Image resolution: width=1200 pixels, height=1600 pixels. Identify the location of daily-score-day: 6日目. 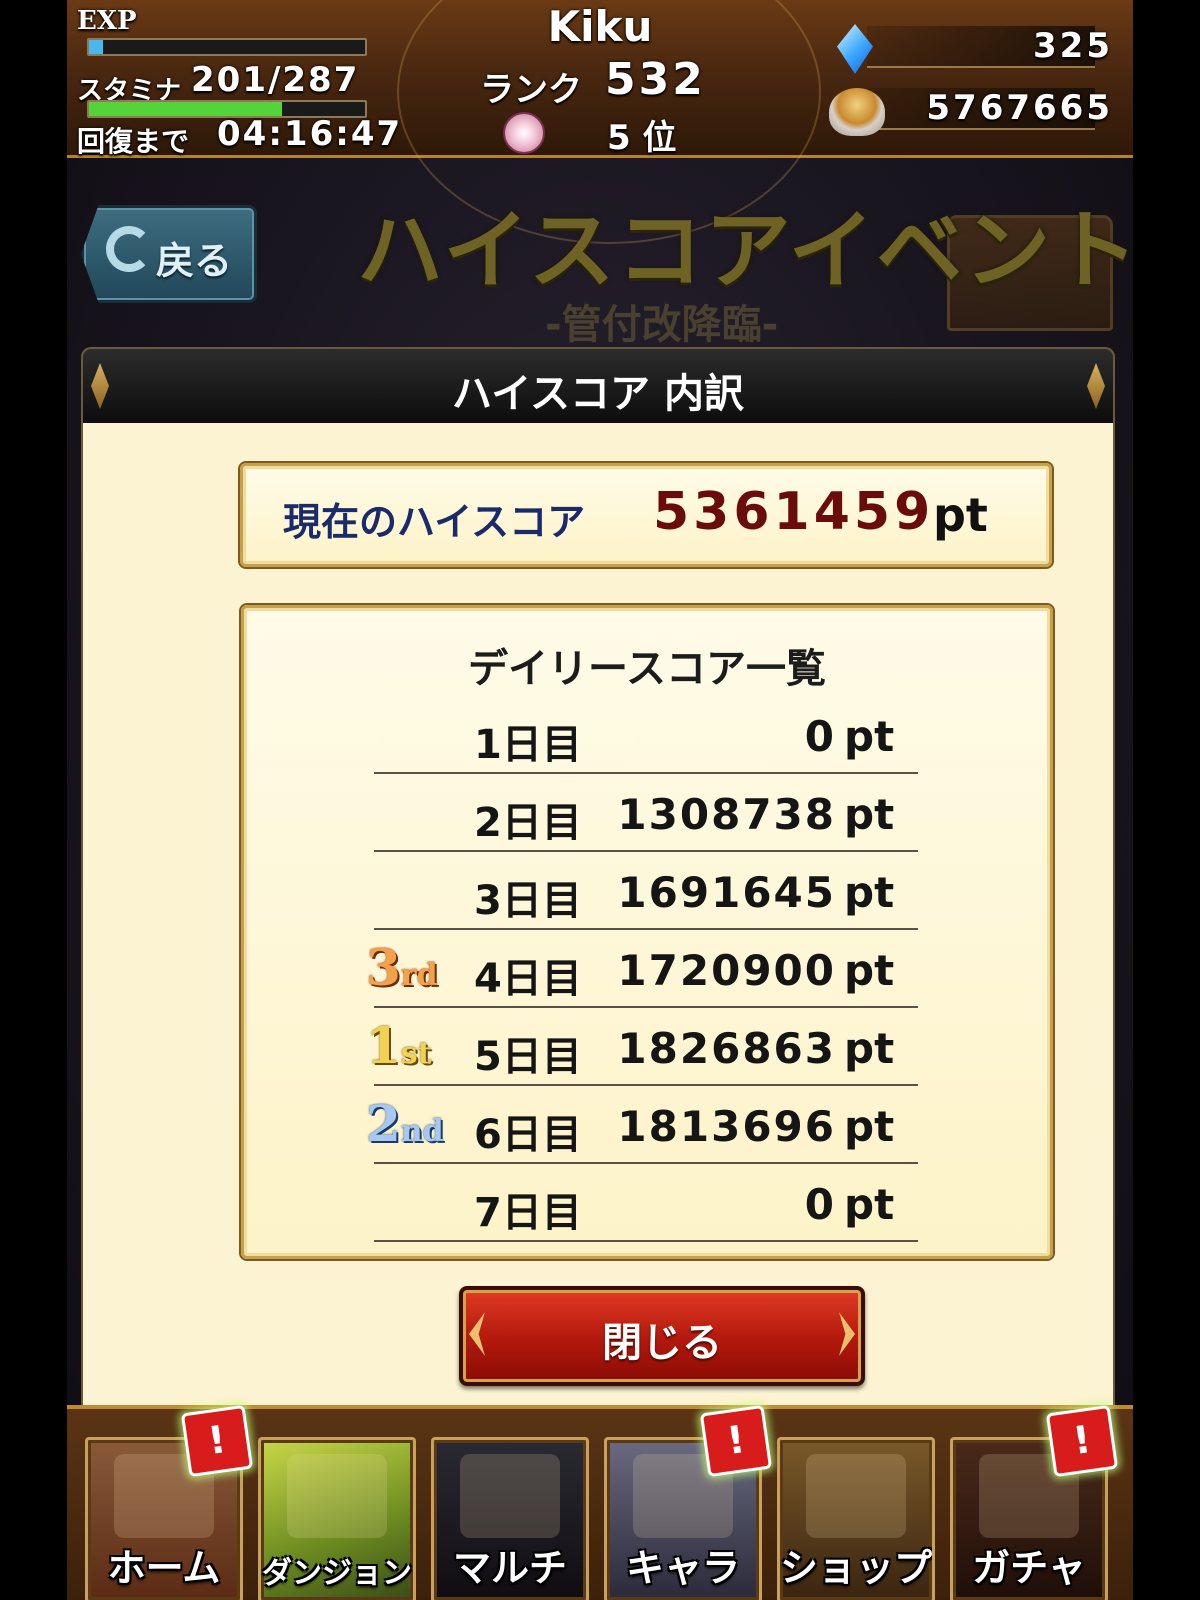
(528, 1135).